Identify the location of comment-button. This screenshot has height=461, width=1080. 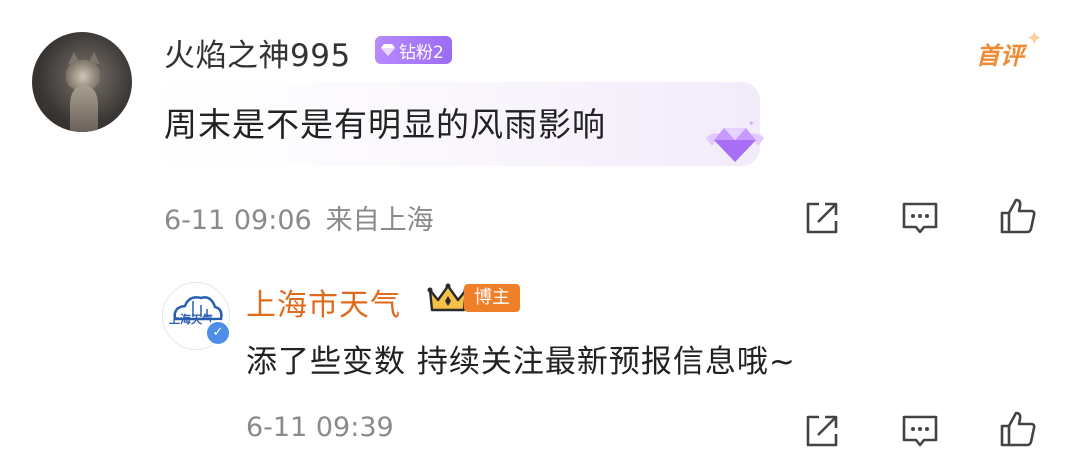
(920, 218).